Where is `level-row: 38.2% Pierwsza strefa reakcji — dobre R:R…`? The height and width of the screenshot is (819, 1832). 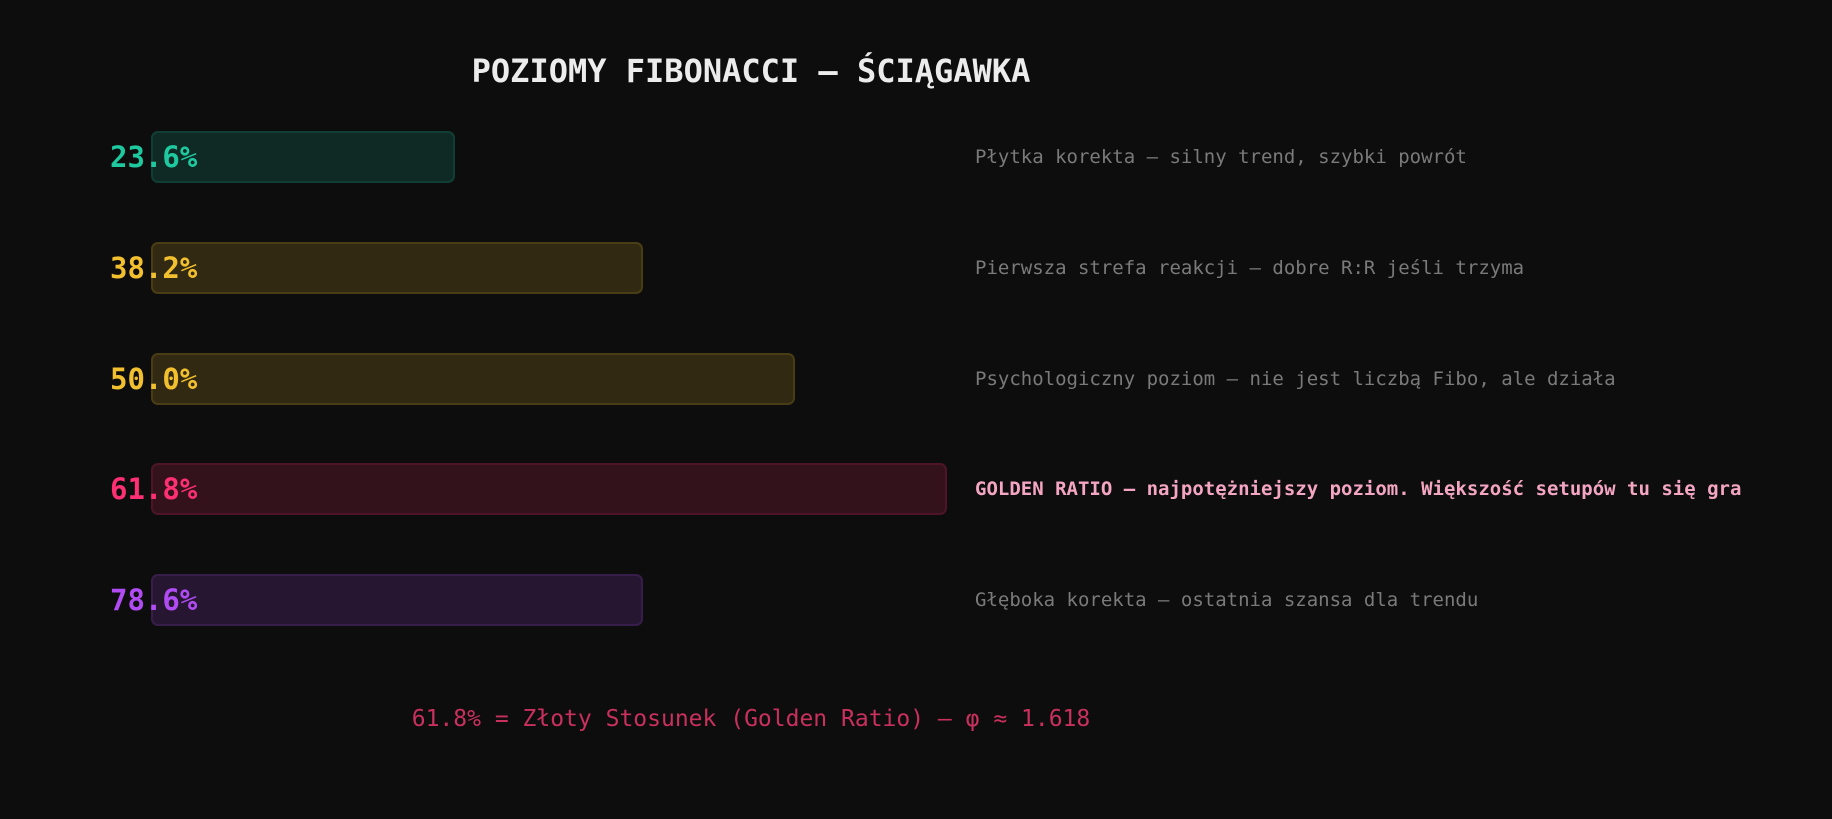
level-row: 38.2% Pierwsza strefa reakcji — dobre R:R… is located at coordinates (916, 268).